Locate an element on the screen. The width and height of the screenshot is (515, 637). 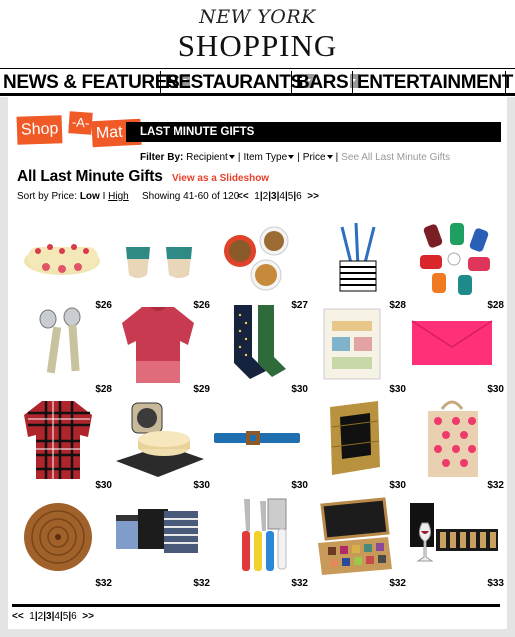
filter-price: Price is located at coordinates (318, 157).